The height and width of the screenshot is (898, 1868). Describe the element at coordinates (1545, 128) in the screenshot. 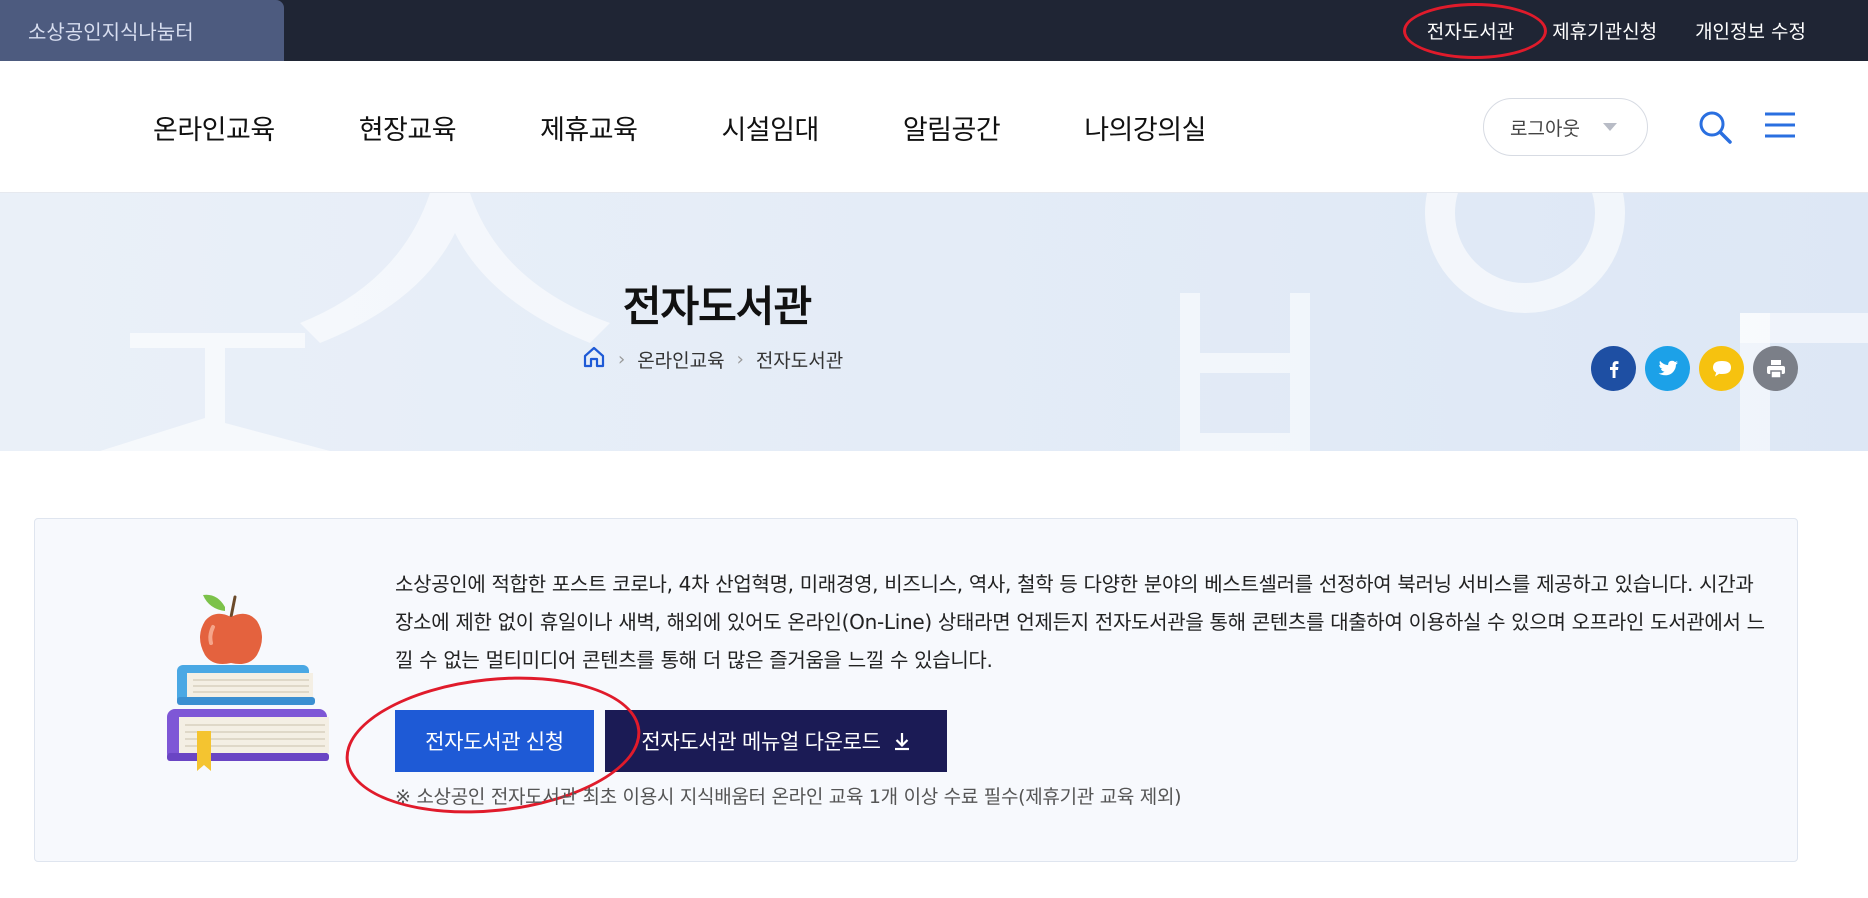

I see `logout-label: 로그아웃` at that location.